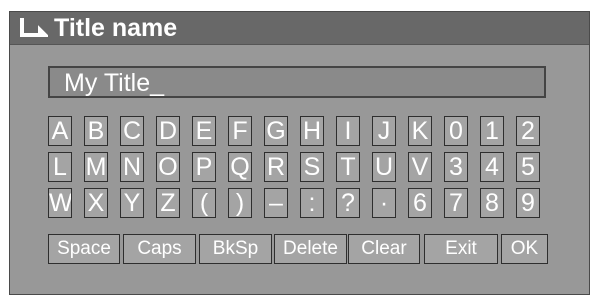 The height and width of the screenshot is (299, 592). What do you see at coordinates (420, 203) in the screenshot?
I see `key-6: 6` at bounding box center [420, 203].